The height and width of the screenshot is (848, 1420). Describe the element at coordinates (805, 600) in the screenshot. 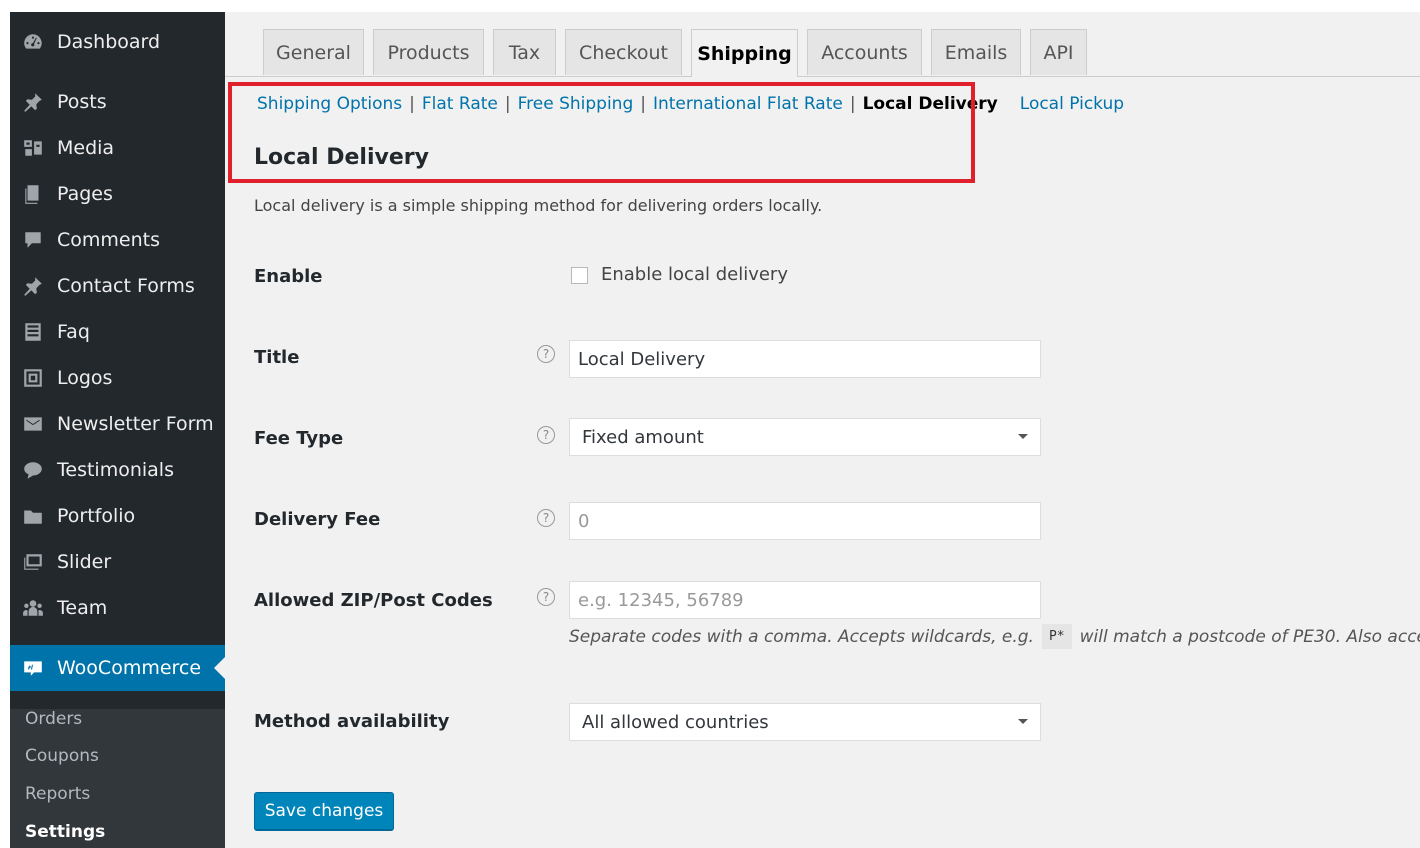

I see `zip-codes-input: e.g. 12345, 56789` at that location.